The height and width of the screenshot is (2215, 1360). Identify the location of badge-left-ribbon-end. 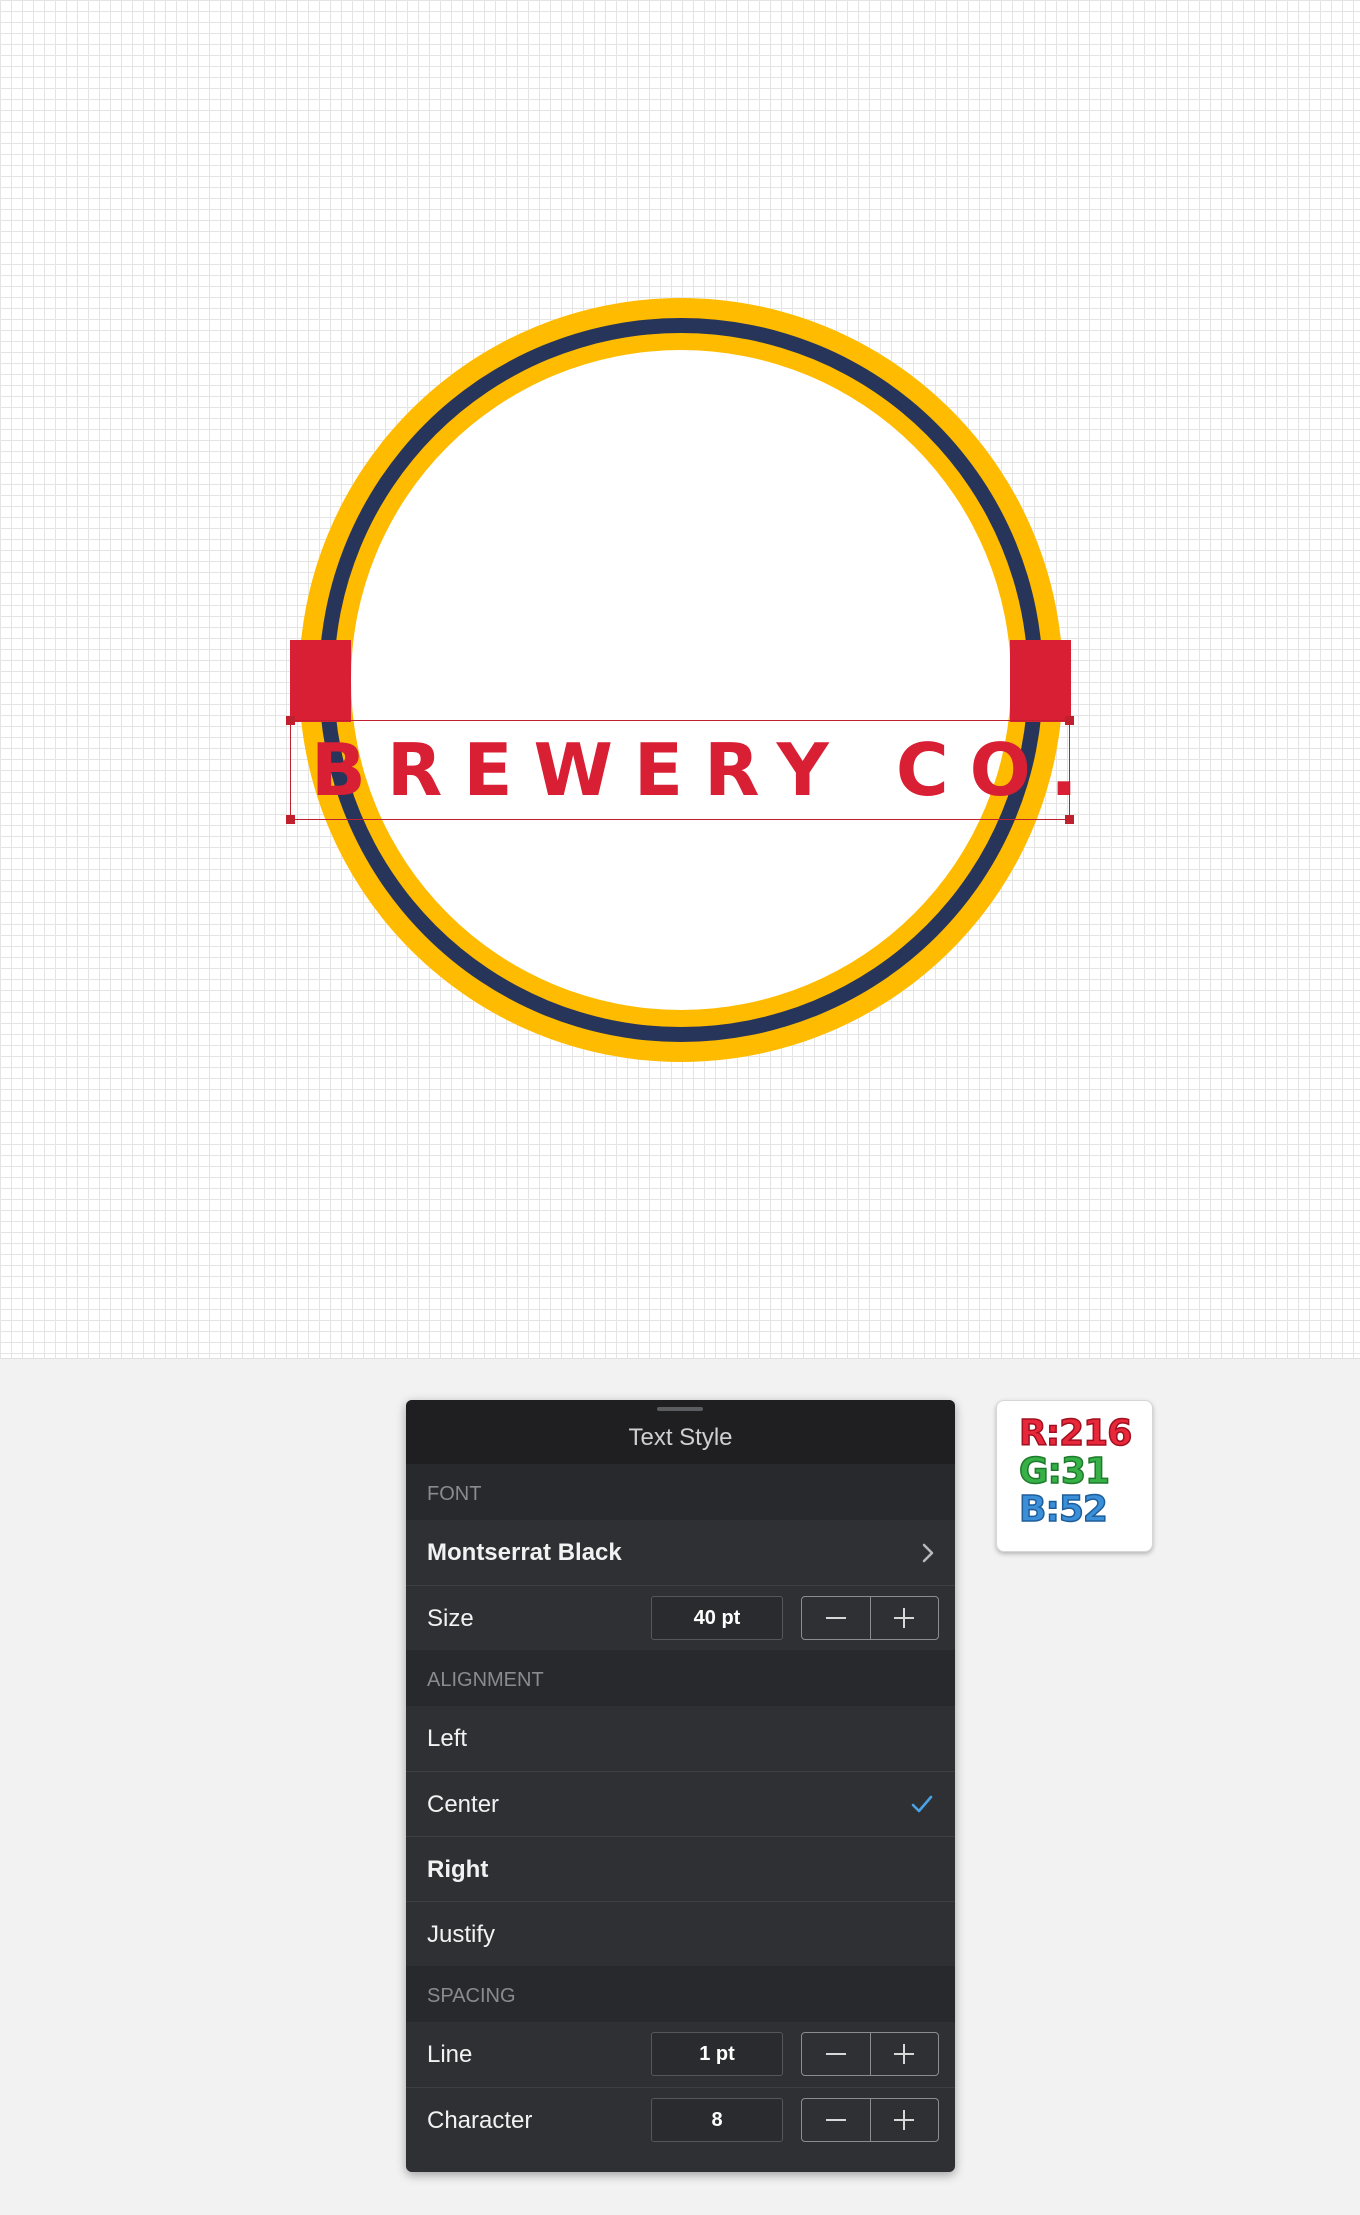
(320, 681).